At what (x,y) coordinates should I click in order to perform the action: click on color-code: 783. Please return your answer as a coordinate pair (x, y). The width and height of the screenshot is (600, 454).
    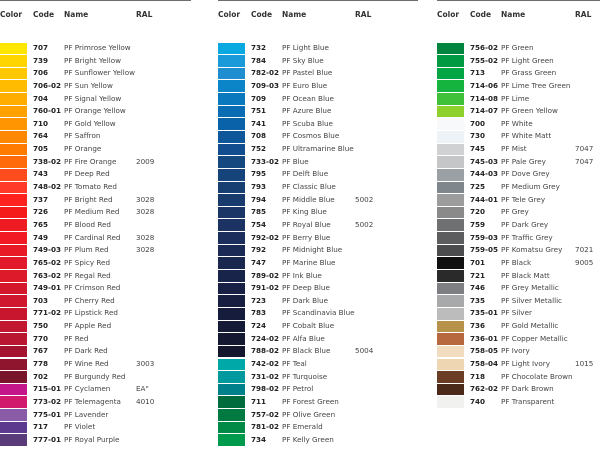
    Looking at the image, I should click on (259, 313).